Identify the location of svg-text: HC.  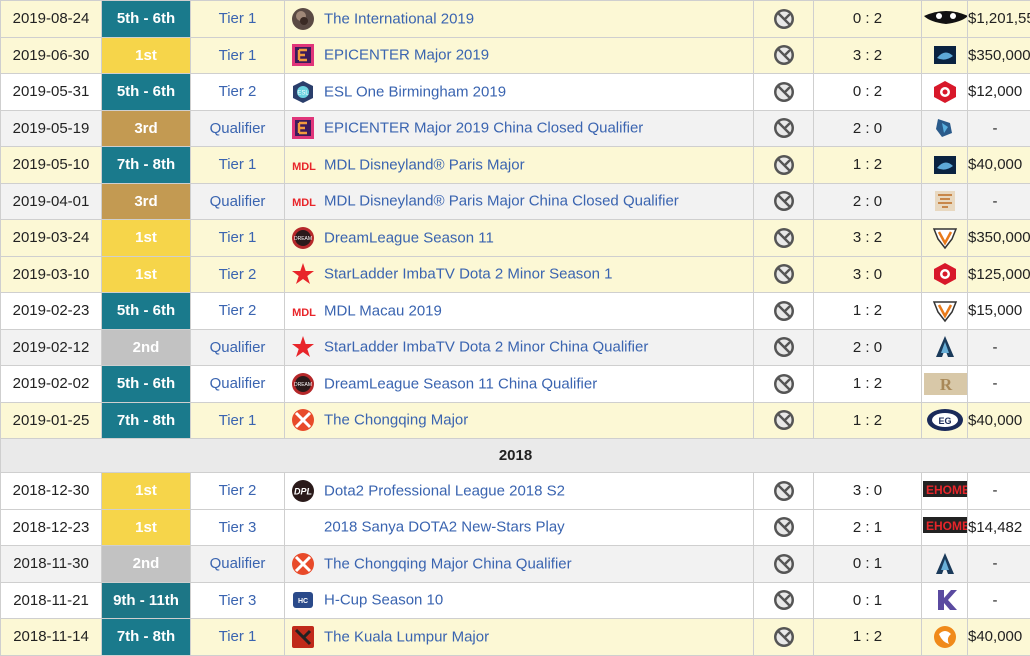
(303, 601).